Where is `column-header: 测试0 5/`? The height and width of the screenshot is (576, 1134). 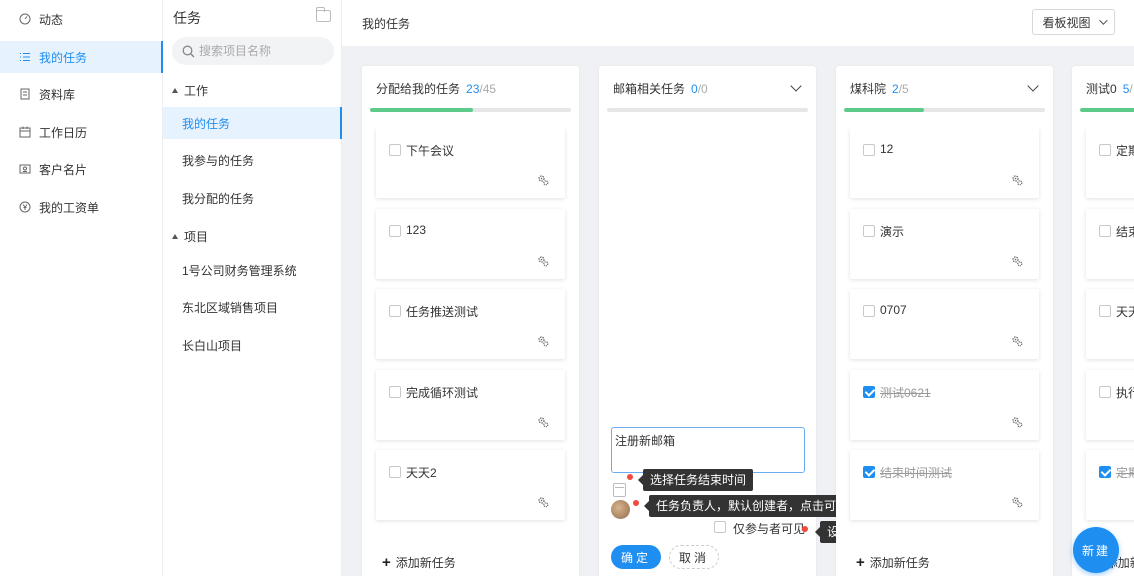
column-header: 测试0 5/ is located at coordinates (1109, 88).